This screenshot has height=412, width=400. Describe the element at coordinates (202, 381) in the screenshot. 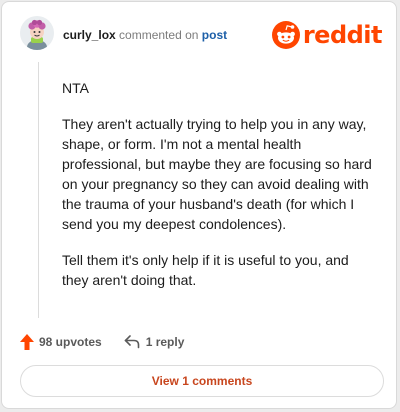

I see `view-comments-button: View 1 comments` at that location.